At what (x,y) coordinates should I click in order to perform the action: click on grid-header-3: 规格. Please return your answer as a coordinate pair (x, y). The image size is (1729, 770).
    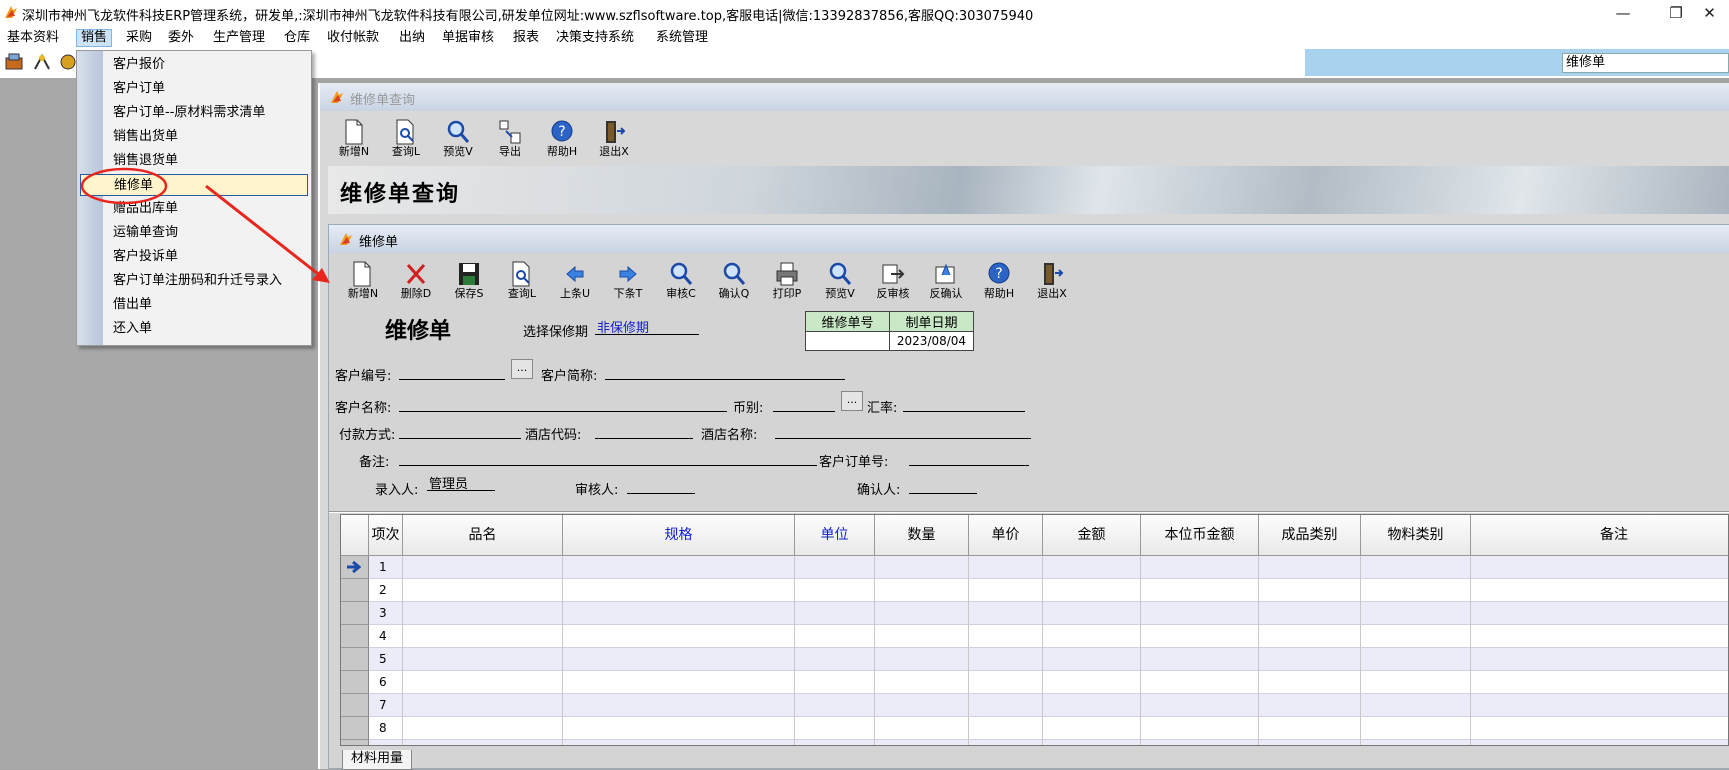
    Looking at the image, I should click on (679, 535).